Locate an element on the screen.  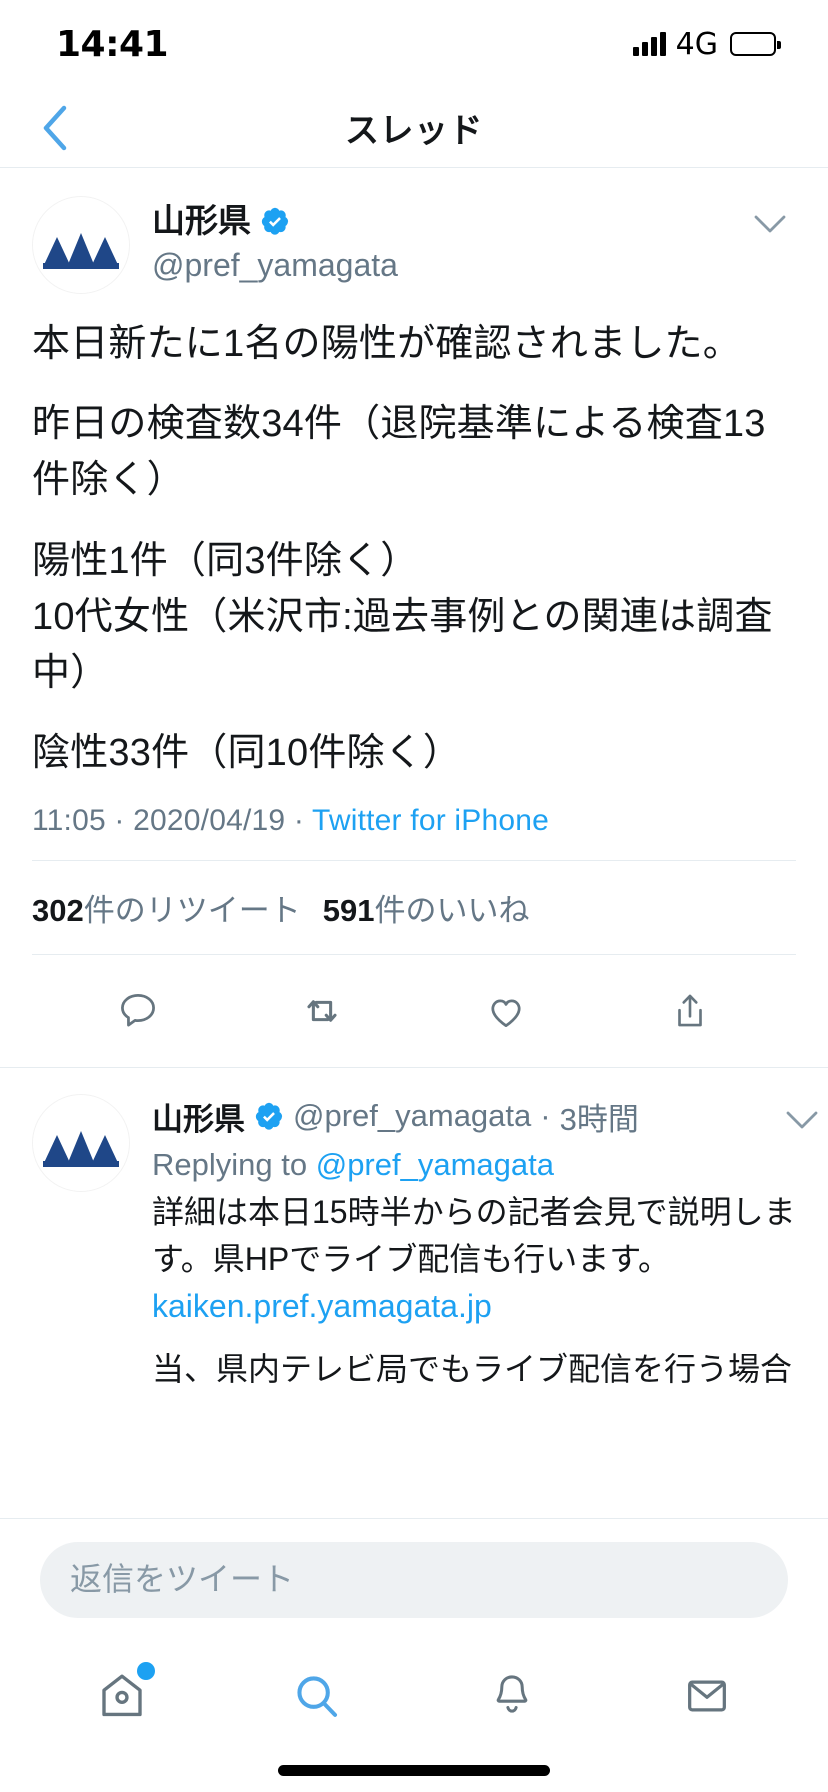
status-bar-clock: 14:41 is located at coordinates (112, 44).